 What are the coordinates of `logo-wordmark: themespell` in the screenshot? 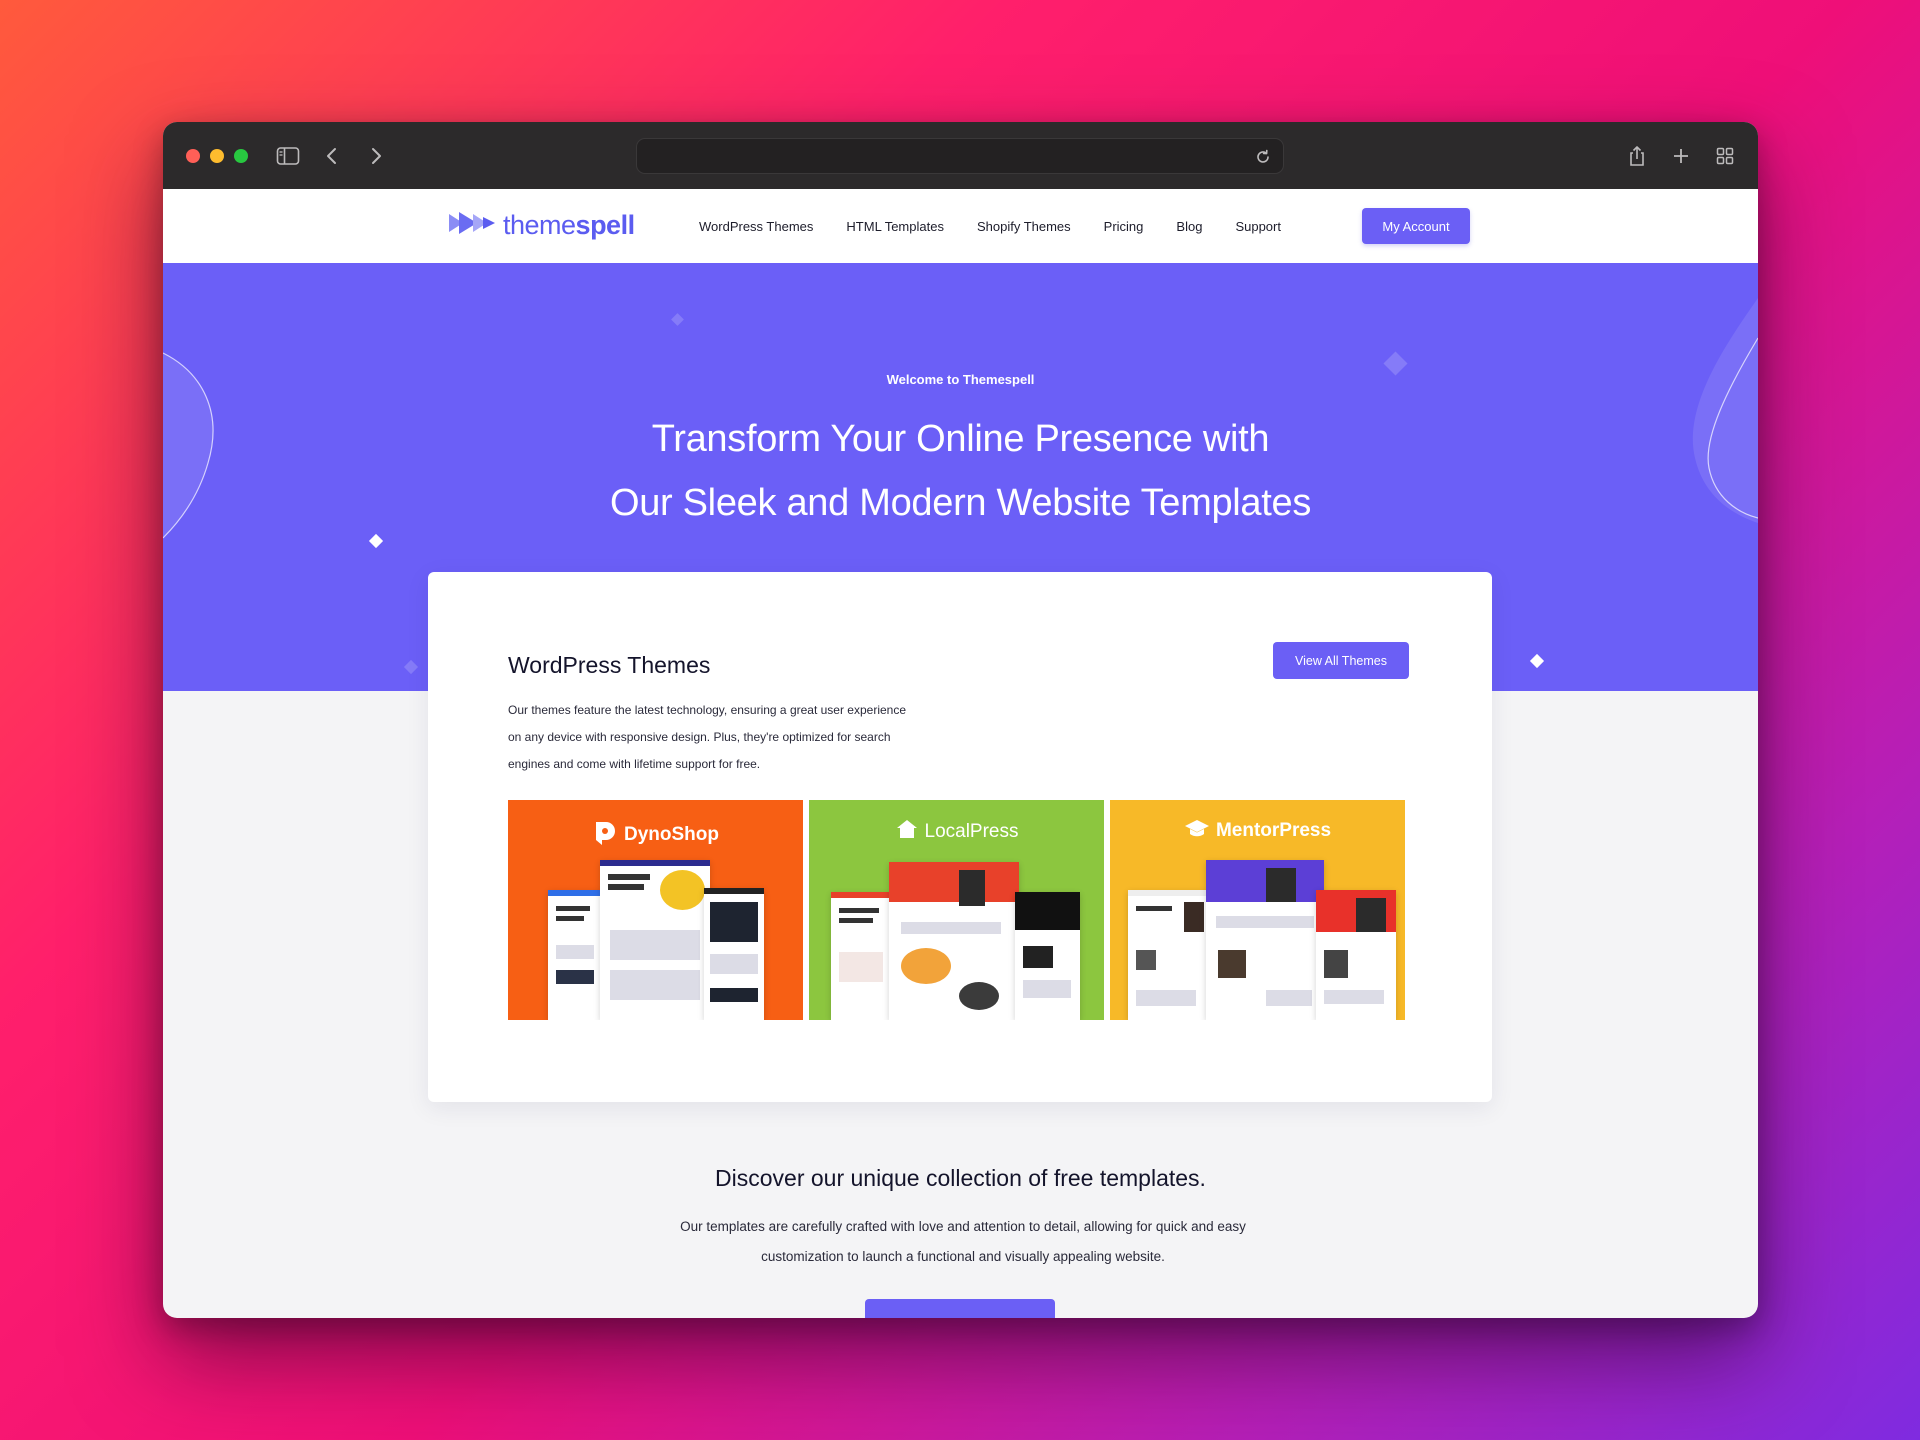 It's located at (569, 224).